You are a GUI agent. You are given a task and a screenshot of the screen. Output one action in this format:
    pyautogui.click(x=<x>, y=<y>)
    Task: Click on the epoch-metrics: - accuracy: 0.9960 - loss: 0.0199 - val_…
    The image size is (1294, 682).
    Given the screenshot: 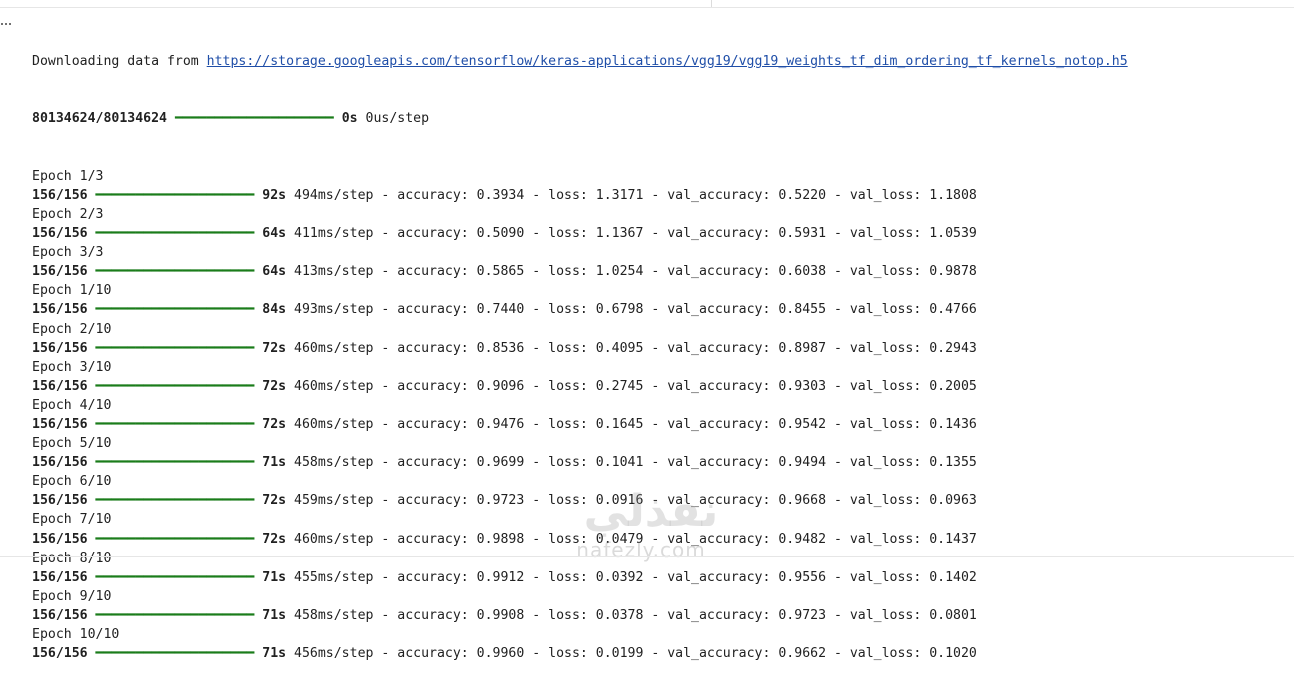 What is the action you would take?
    pyautogui.click(x=675, y=654)
    